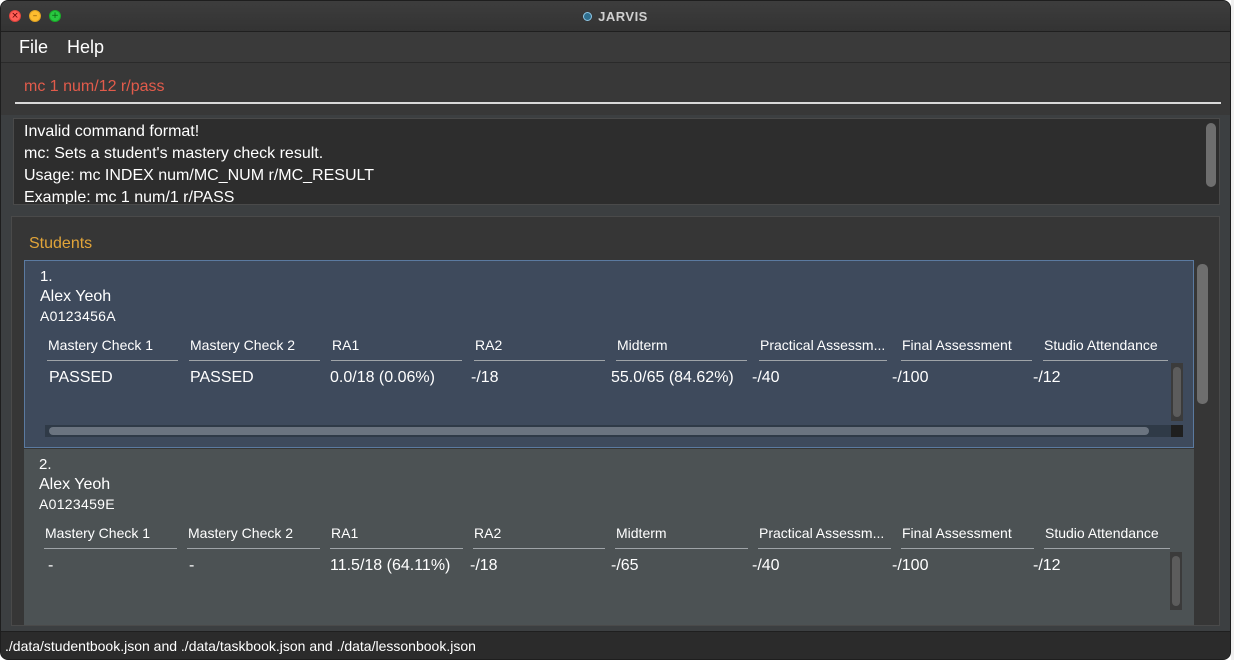  I want to click on window-title-group: JARVIS, so click(615, 16).